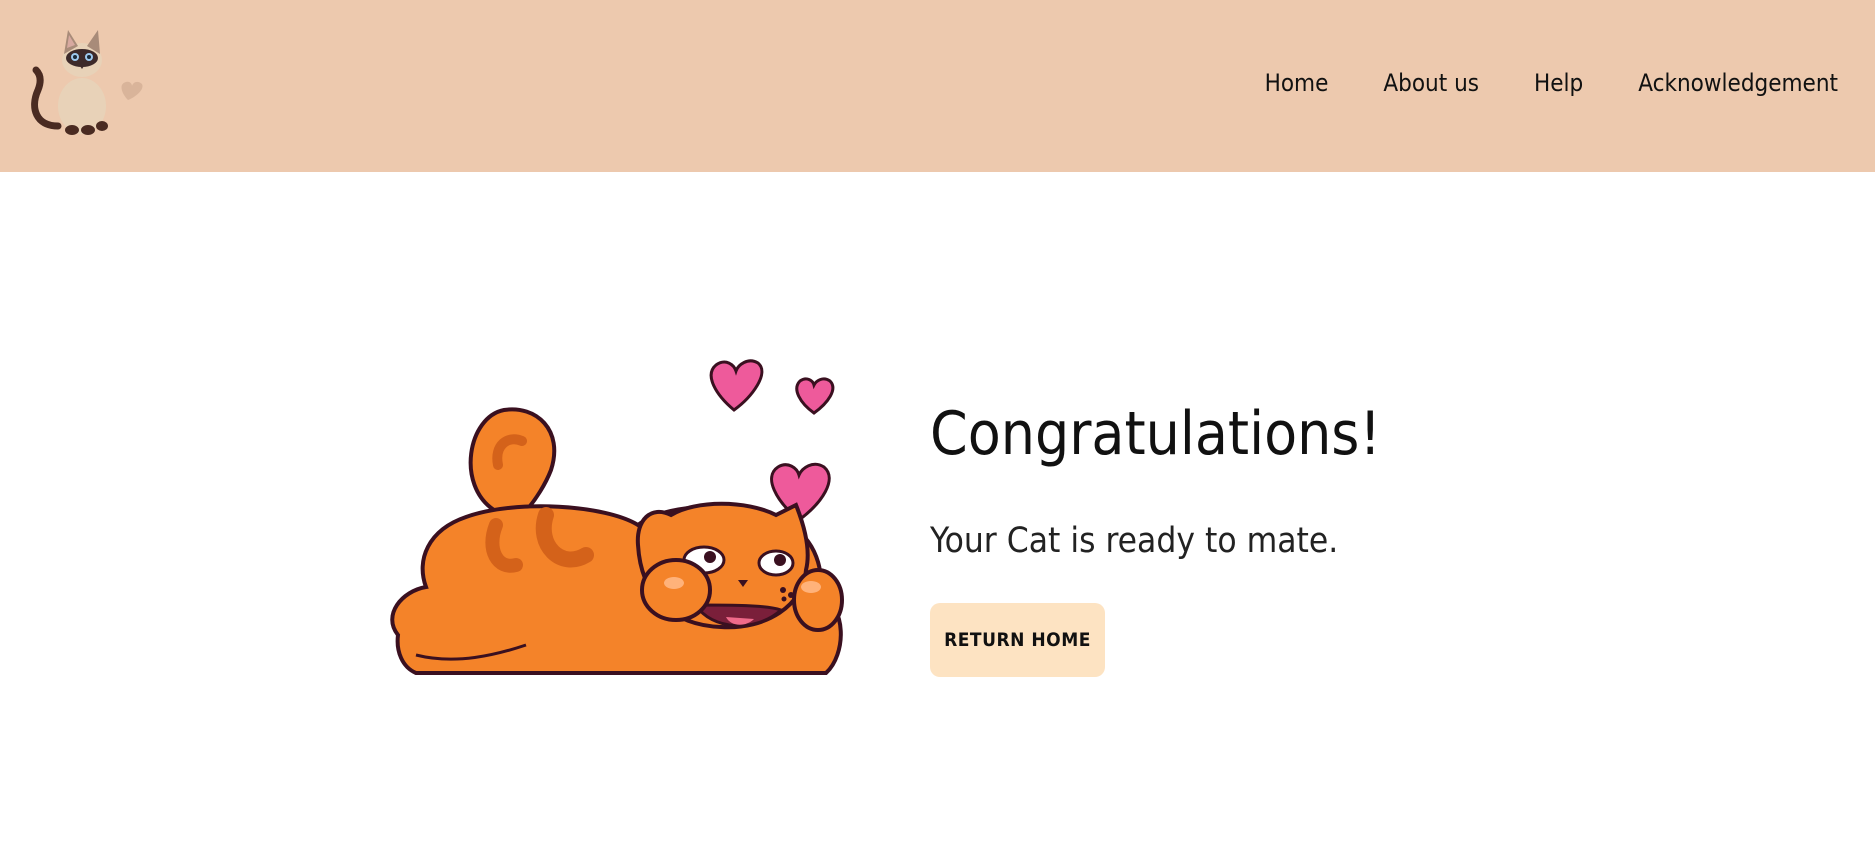  What do you see at coordinates (1156, 434) in the screenshot?
I see `page-title: Congratulations!` at bounding box center [1156, 434].